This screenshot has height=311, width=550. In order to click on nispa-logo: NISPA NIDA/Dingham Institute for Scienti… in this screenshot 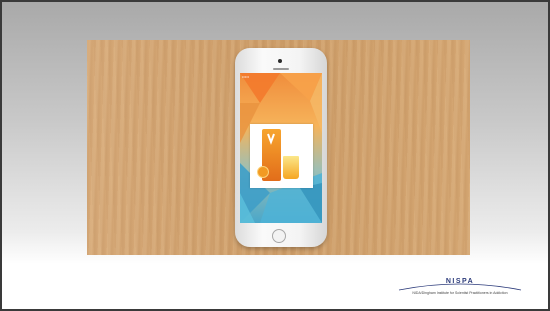, I will do `click(460, 289)`.